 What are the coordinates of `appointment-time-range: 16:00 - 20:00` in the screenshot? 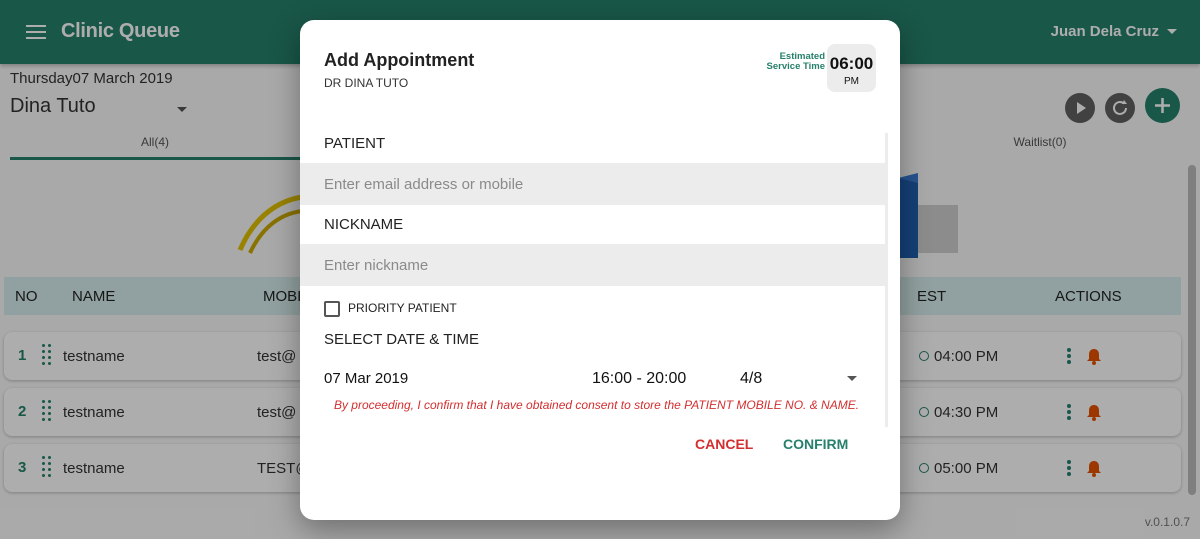 It's located at (639, 379).